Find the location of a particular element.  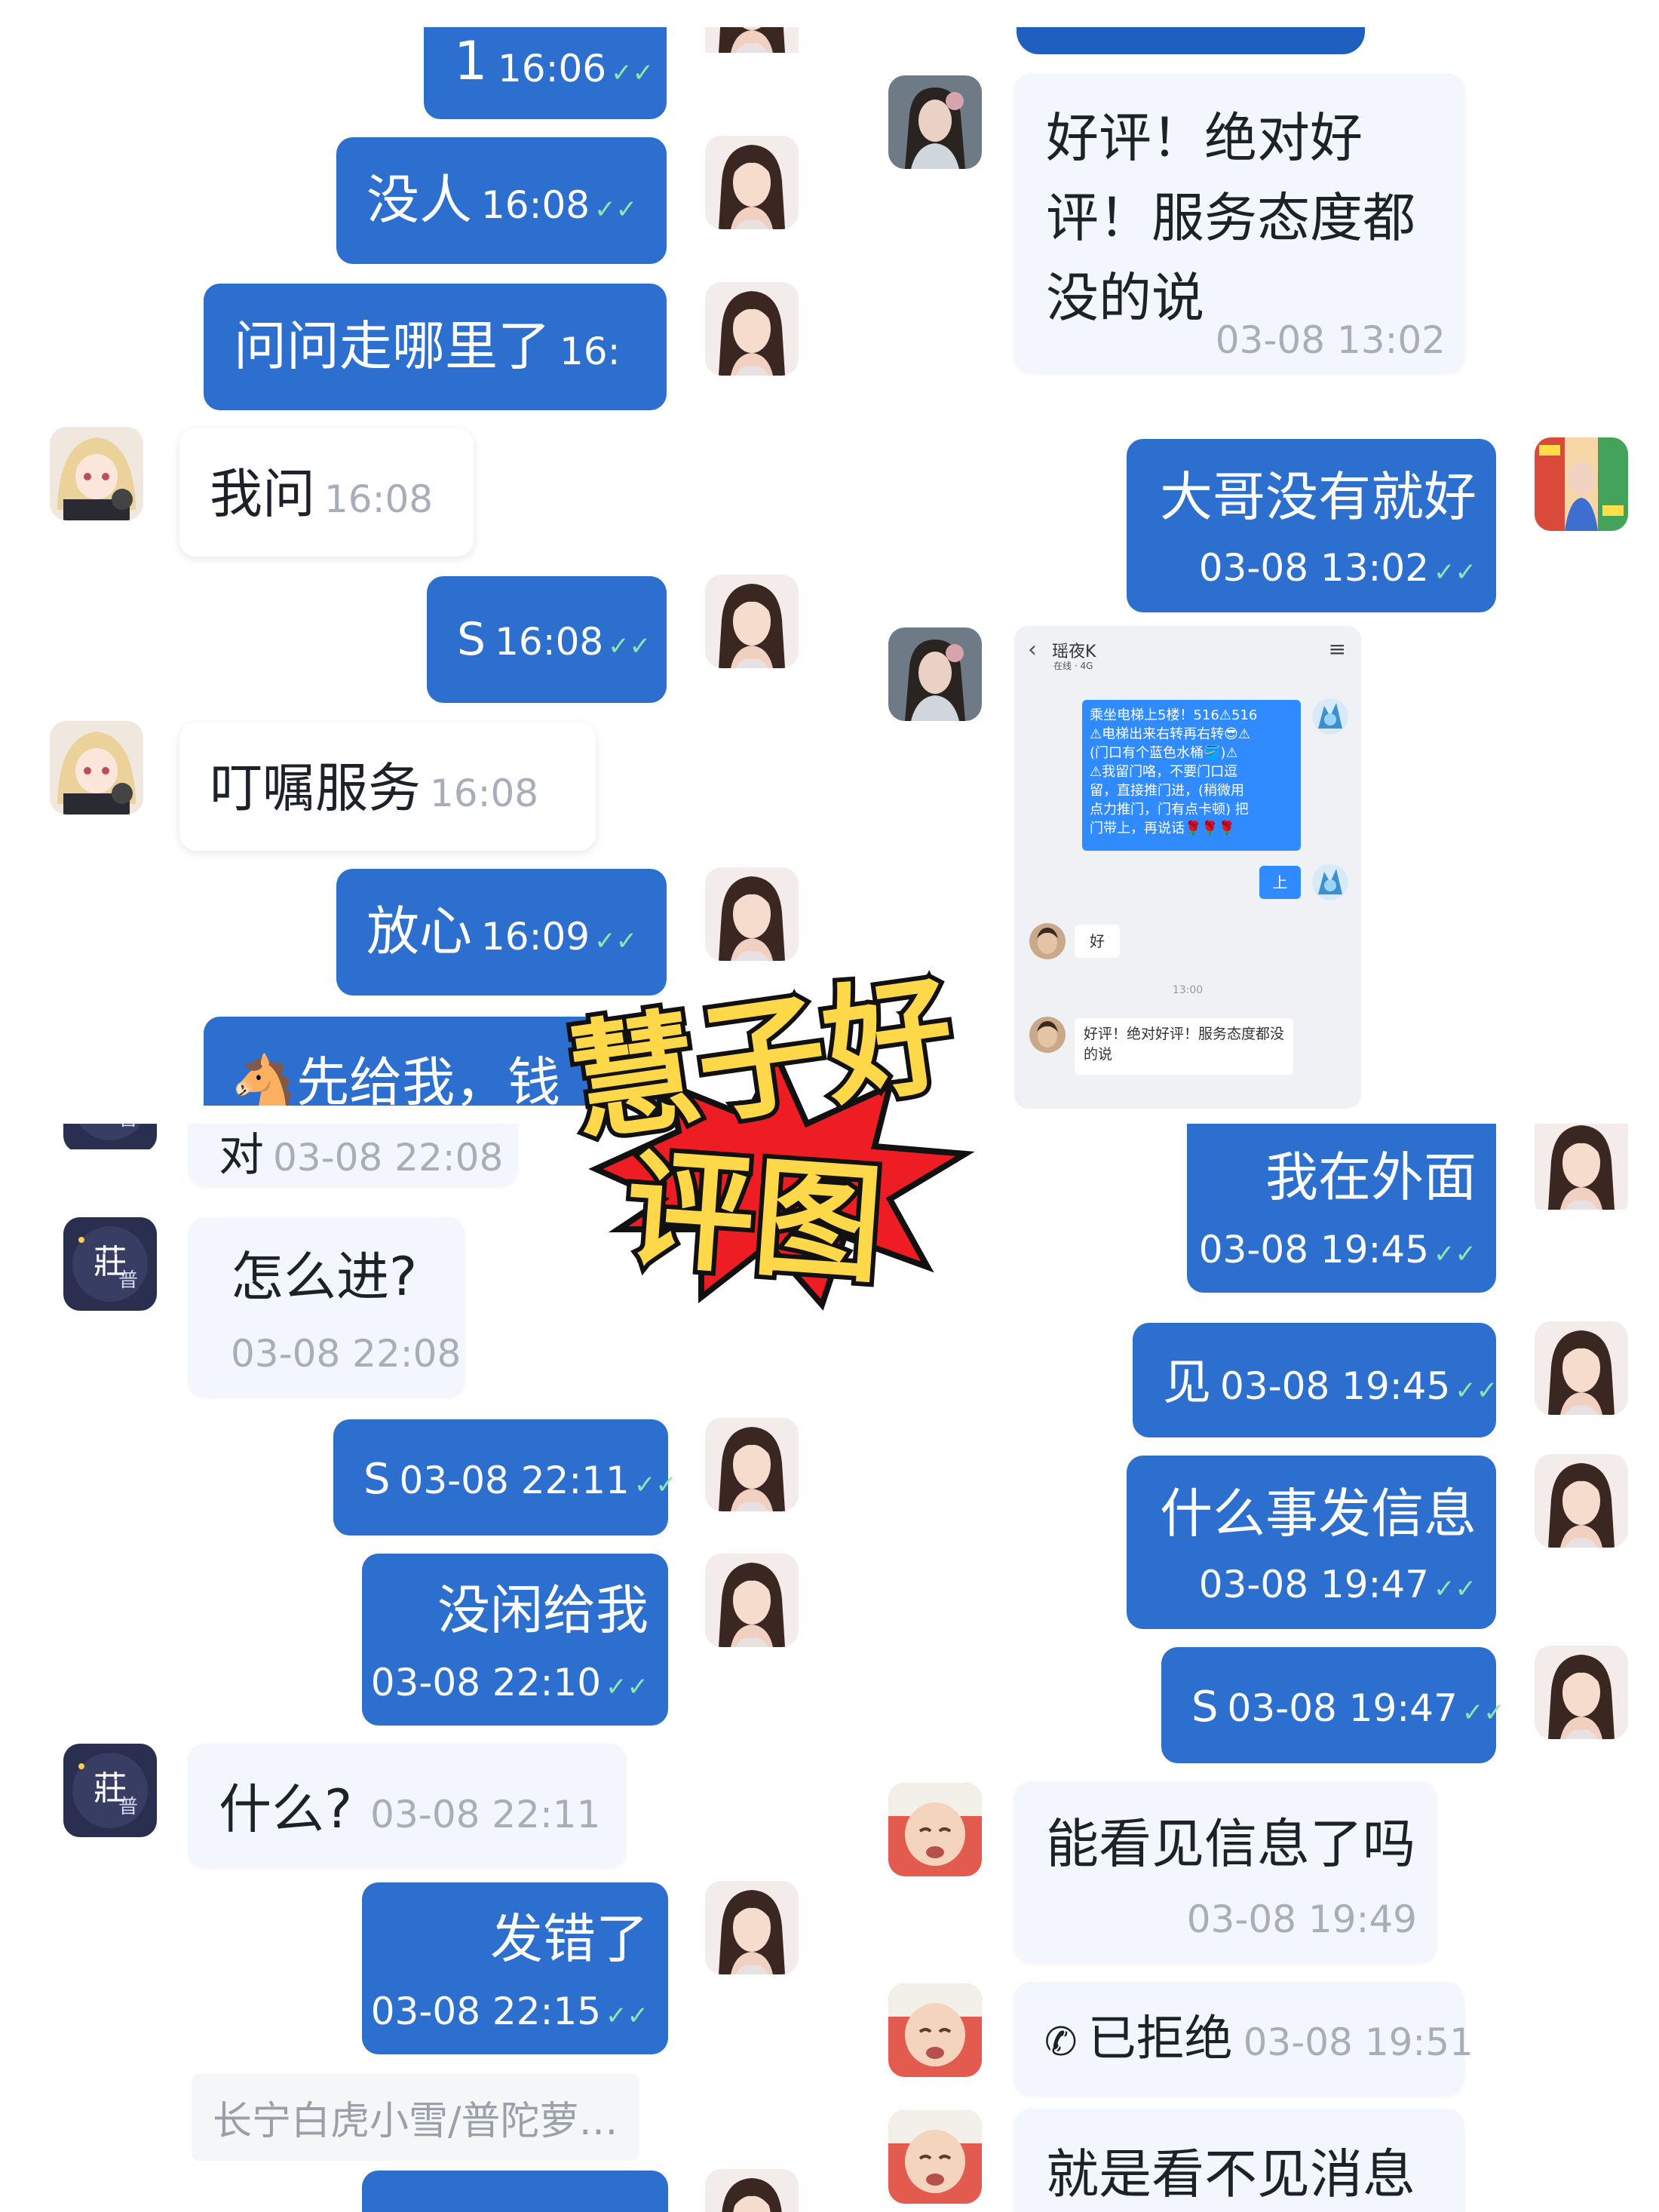

message-text: 问问走哪里了 is located at coordinates (392, 346).